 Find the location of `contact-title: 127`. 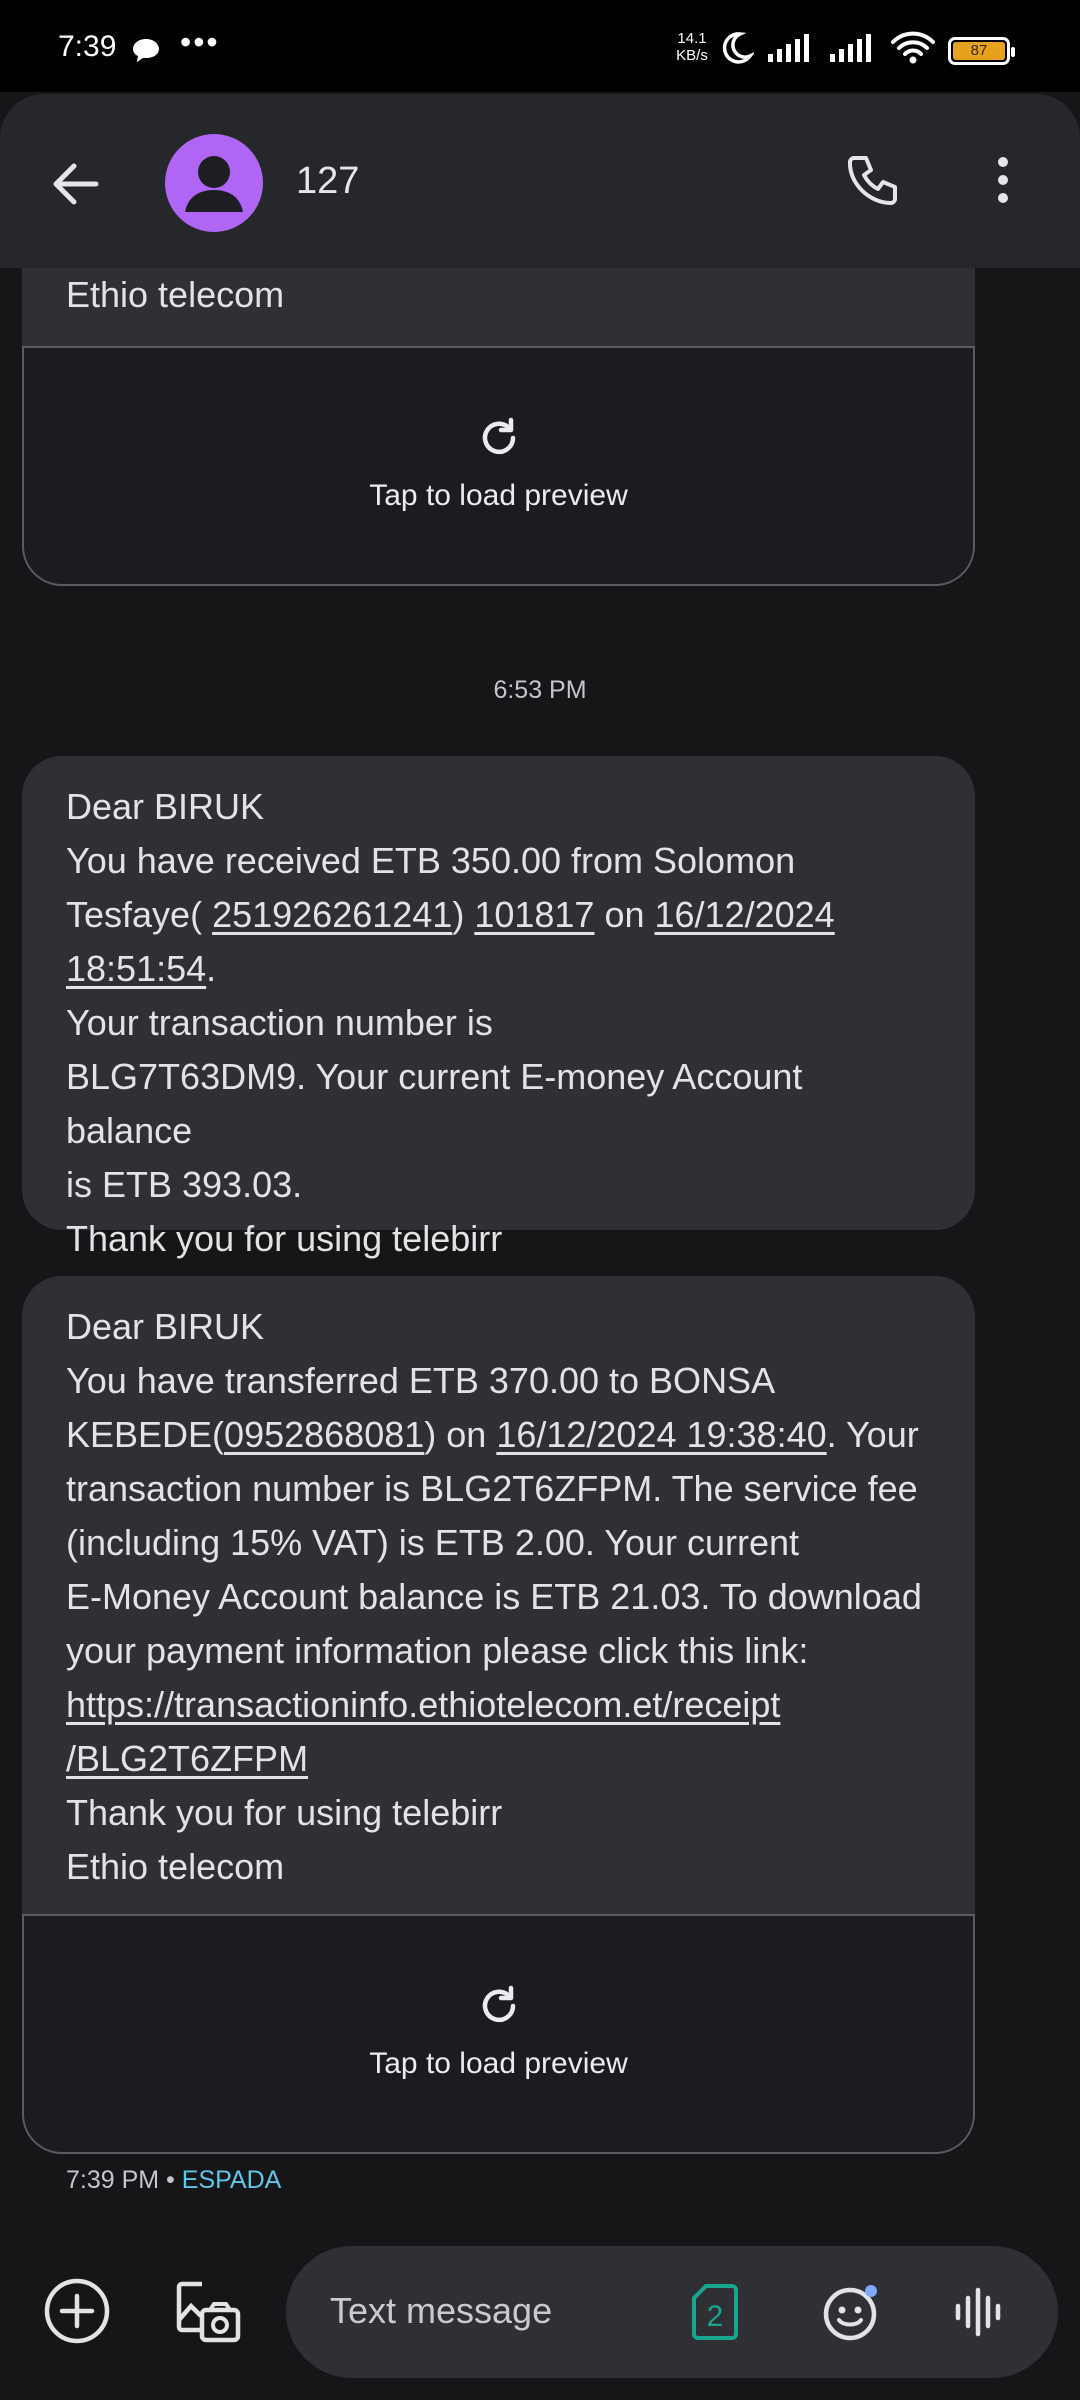

contact-title: 127 is located at coordinates (328, 181).